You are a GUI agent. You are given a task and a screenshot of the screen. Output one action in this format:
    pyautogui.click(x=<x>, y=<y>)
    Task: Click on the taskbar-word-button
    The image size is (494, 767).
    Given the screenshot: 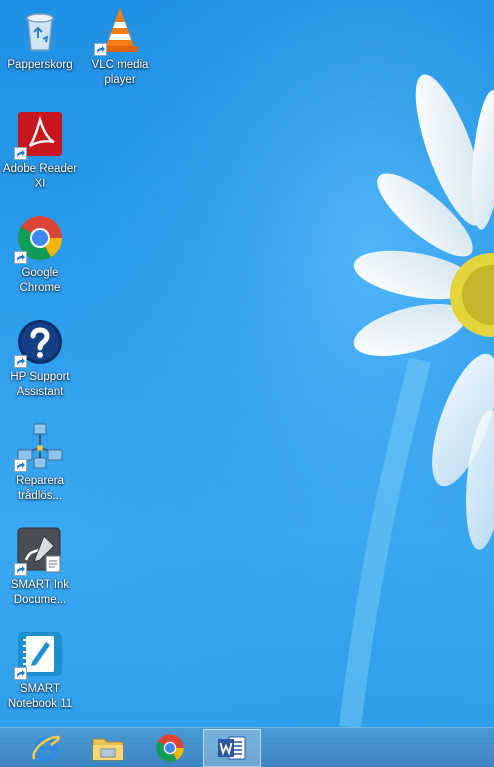 What is the action you would take?
    pyautogui.click(x=232, y=748)
    